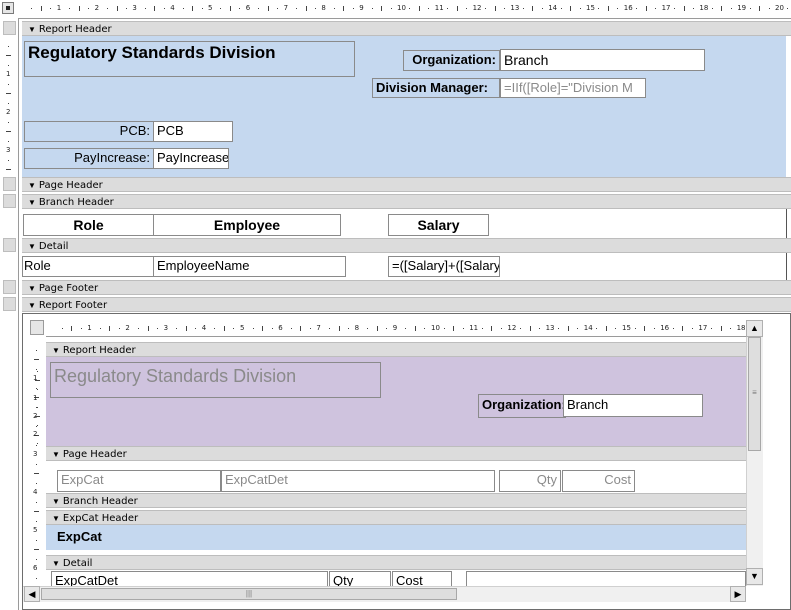  What do you see at coordinates (406, 304) in the screenshot?
I see `report-footer-band: ▼ Report Footer` at bounding box center [406, 304].